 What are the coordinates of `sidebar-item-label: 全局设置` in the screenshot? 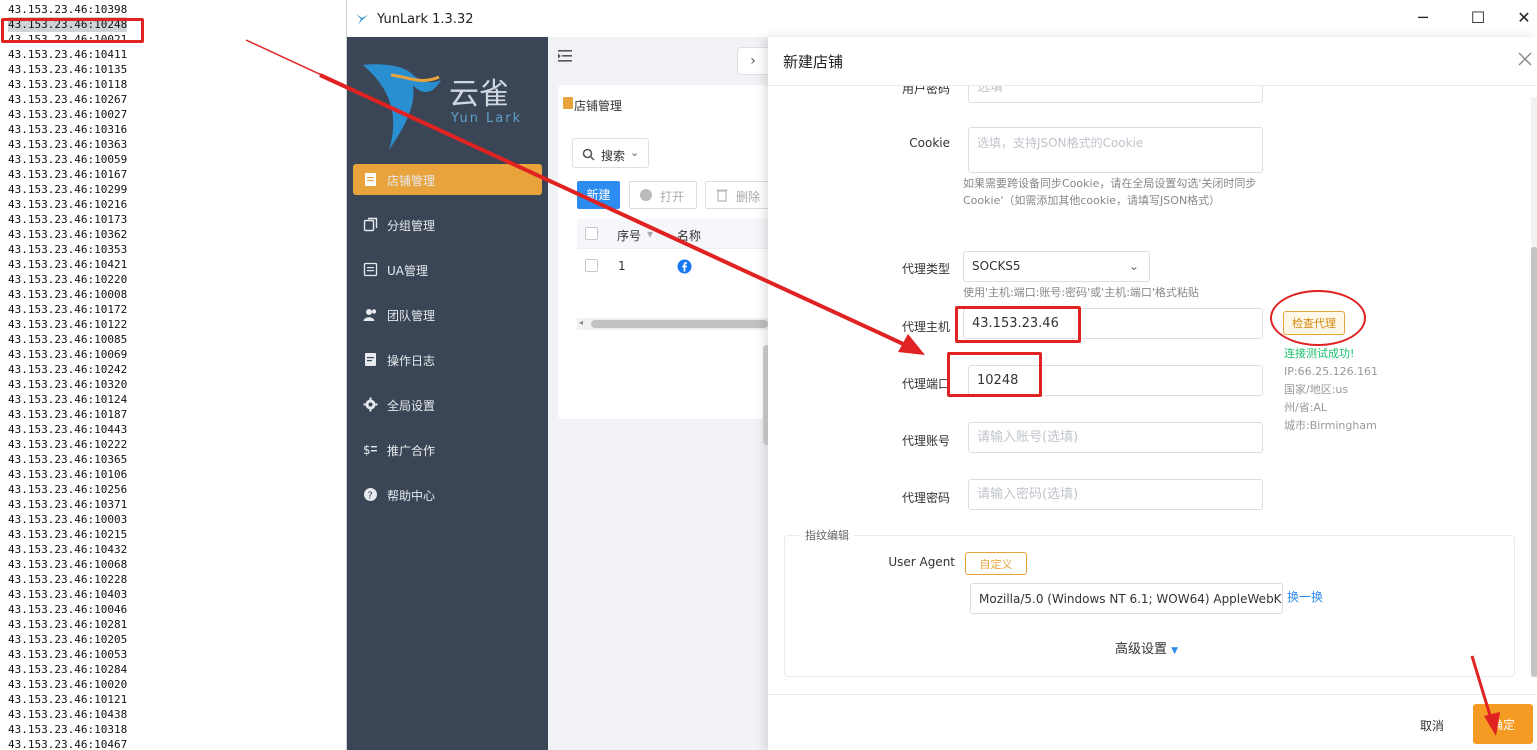 It's located at (411, 406).